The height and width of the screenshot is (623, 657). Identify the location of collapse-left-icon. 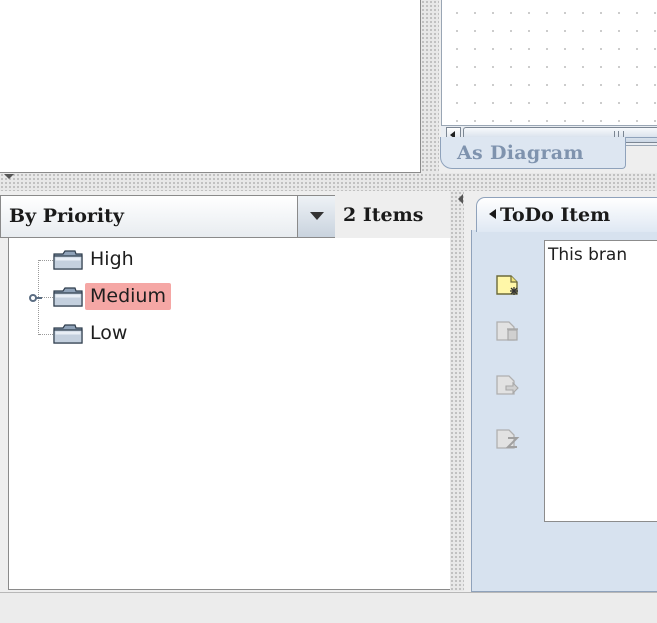
(460, 199).